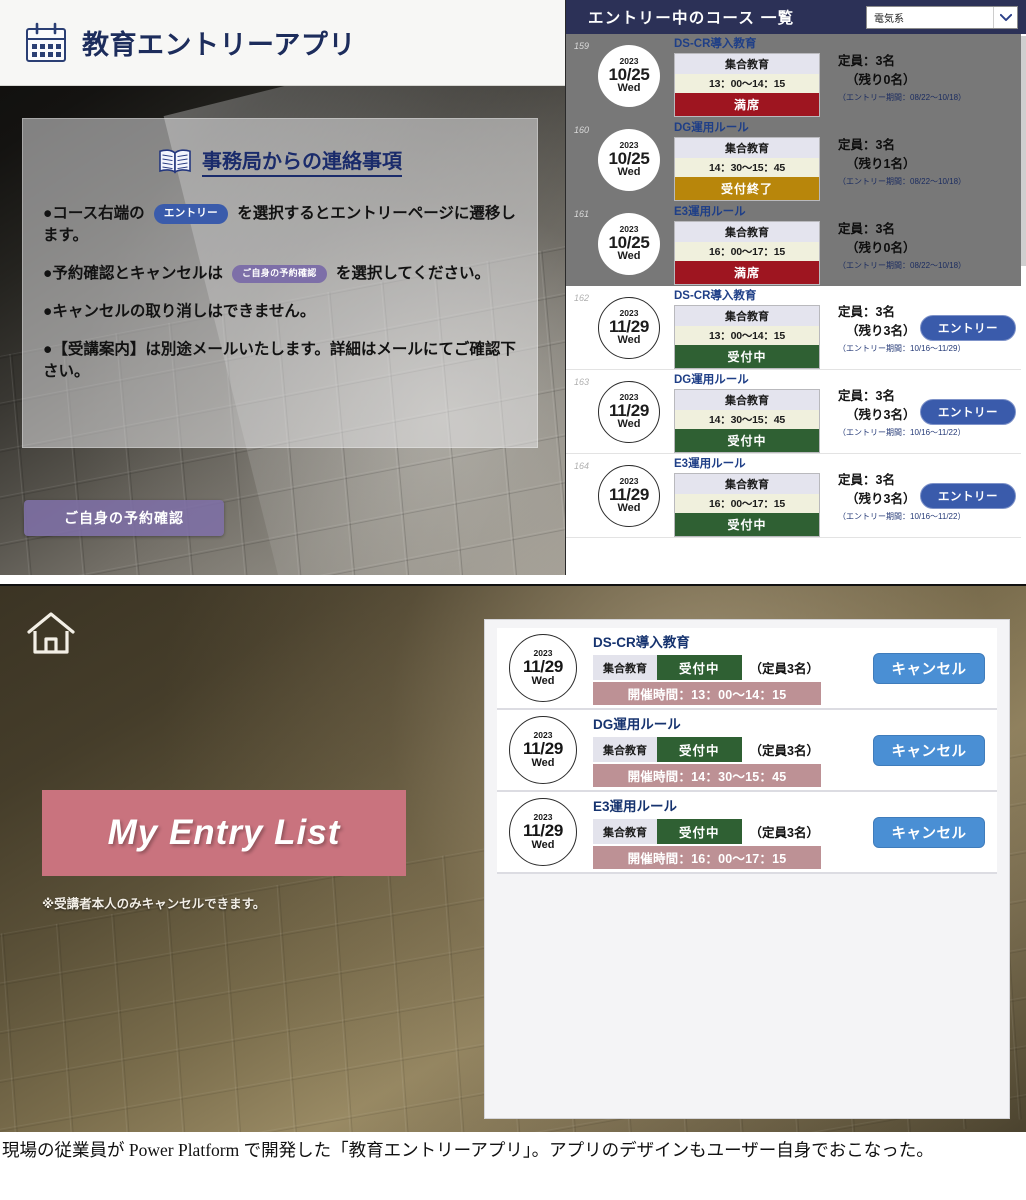 This screenshot has height=1200, width=1026. I want to click on notice-text-pre: ●【受講案内】は別途メールいたします。詳細はメールにてご確認下さい。, so click(279, 360).